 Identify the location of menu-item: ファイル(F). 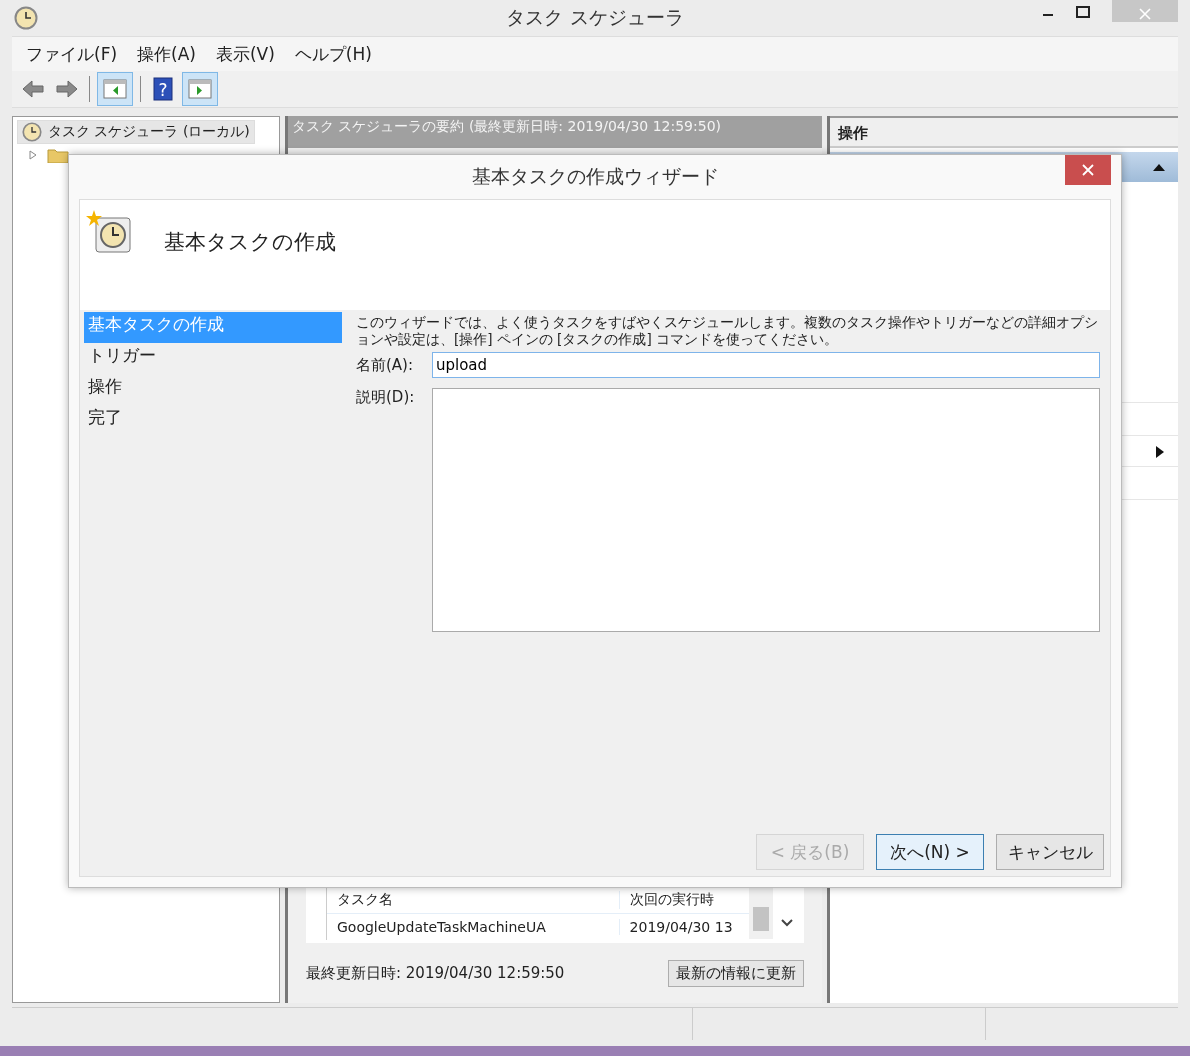
(72, 54).